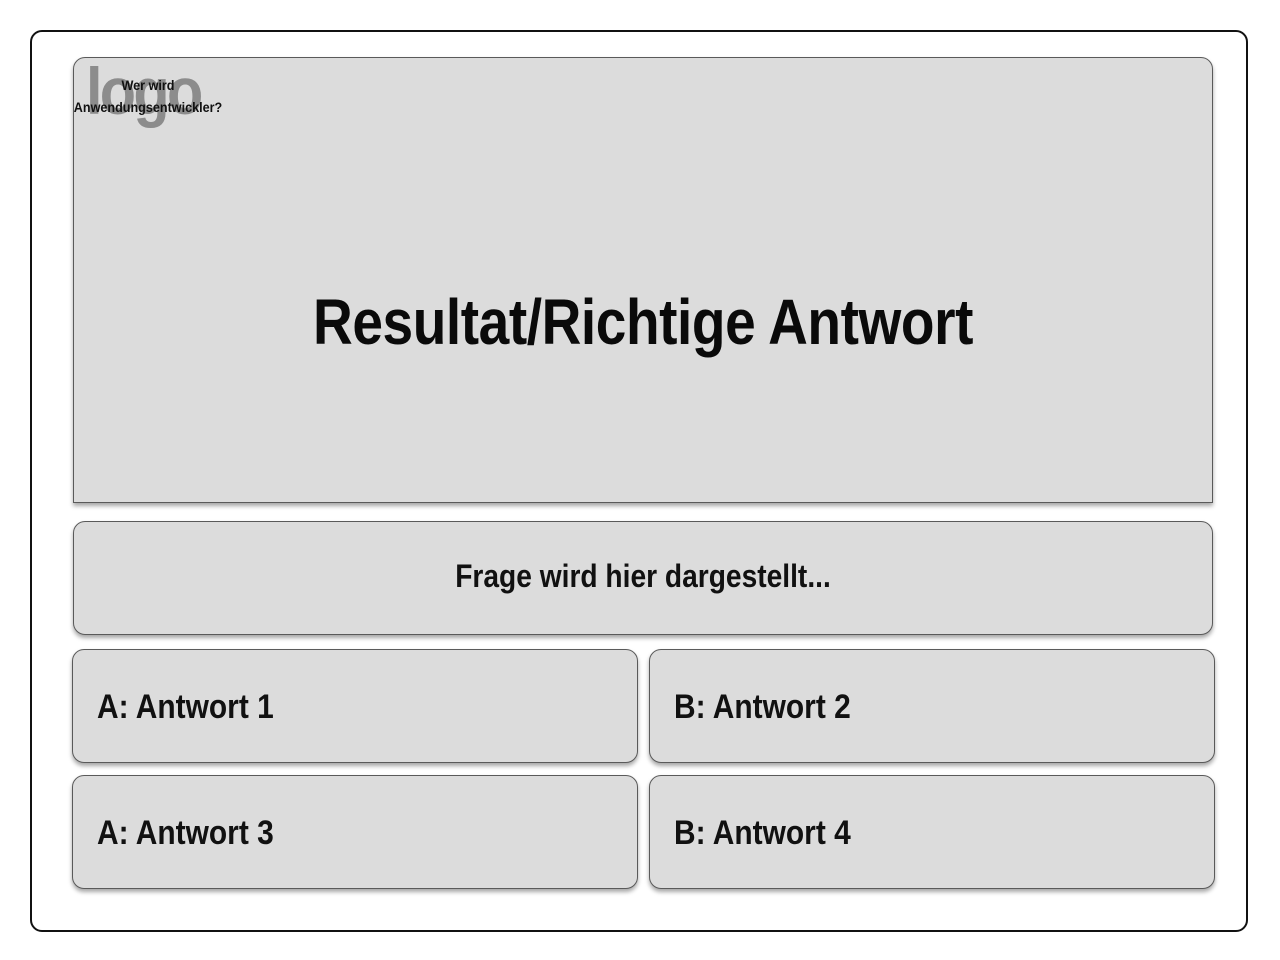 The height and width of the screenshot is (960, 1280). Describe the element at coordinates (932, 706) in the screenshot. I see `answer-button-2: B: Antwort 2` at that location.